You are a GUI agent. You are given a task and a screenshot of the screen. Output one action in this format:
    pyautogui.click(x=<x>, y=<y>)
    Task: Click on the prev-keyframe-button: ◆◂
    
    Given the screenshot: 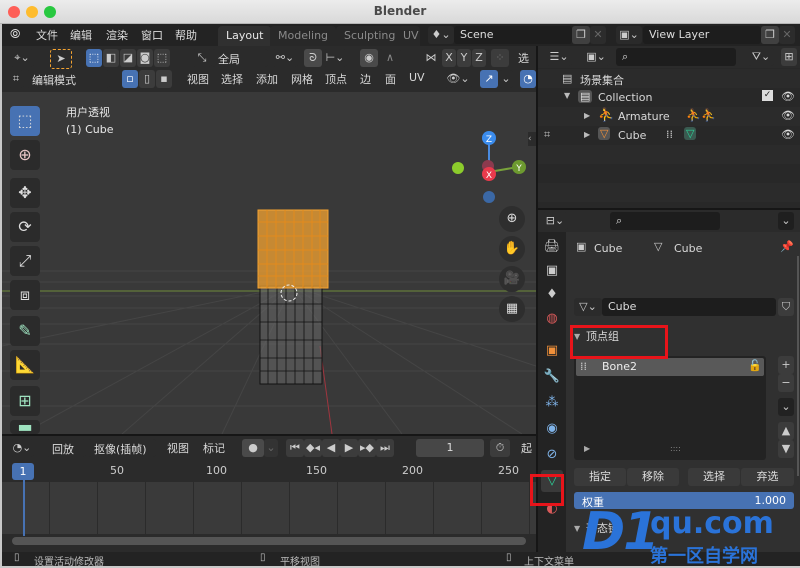 What is the action you would take?
    pyautogui.click(x=313, y=448)
    